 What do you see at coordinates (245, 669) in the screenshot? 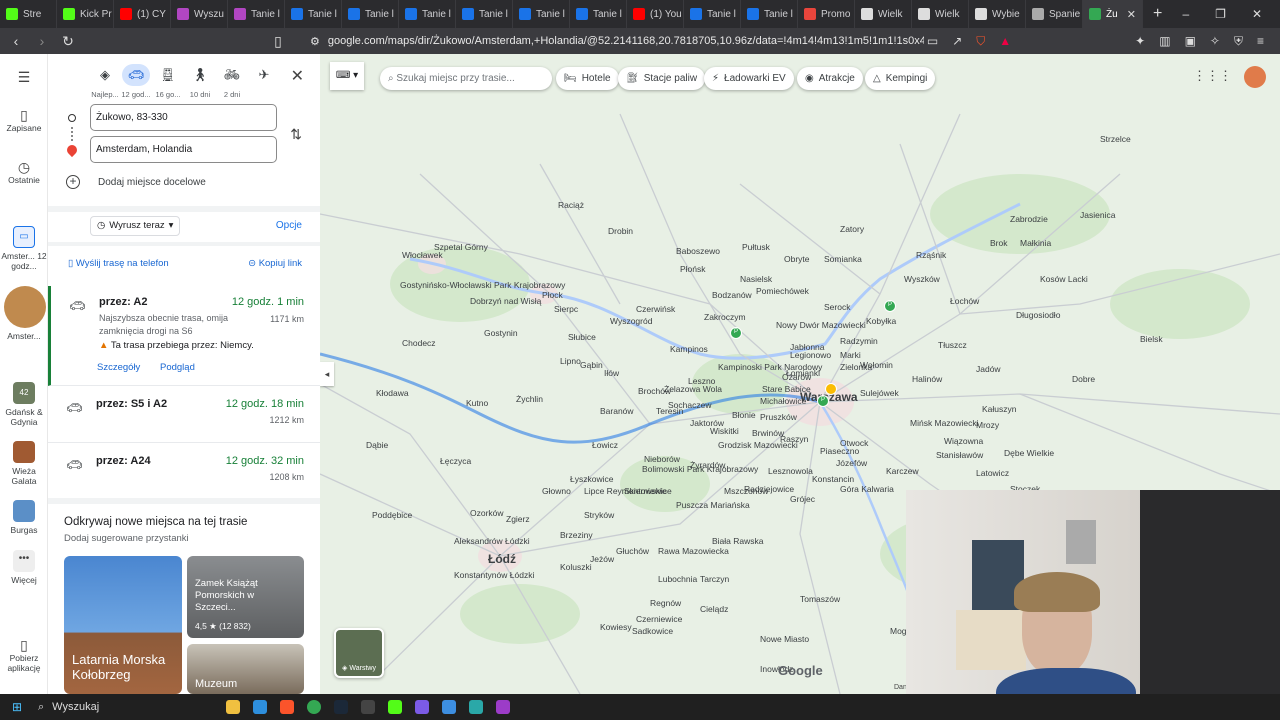
I see `place-card-muzeum: Muzeum` at bounding box center [245, 669].